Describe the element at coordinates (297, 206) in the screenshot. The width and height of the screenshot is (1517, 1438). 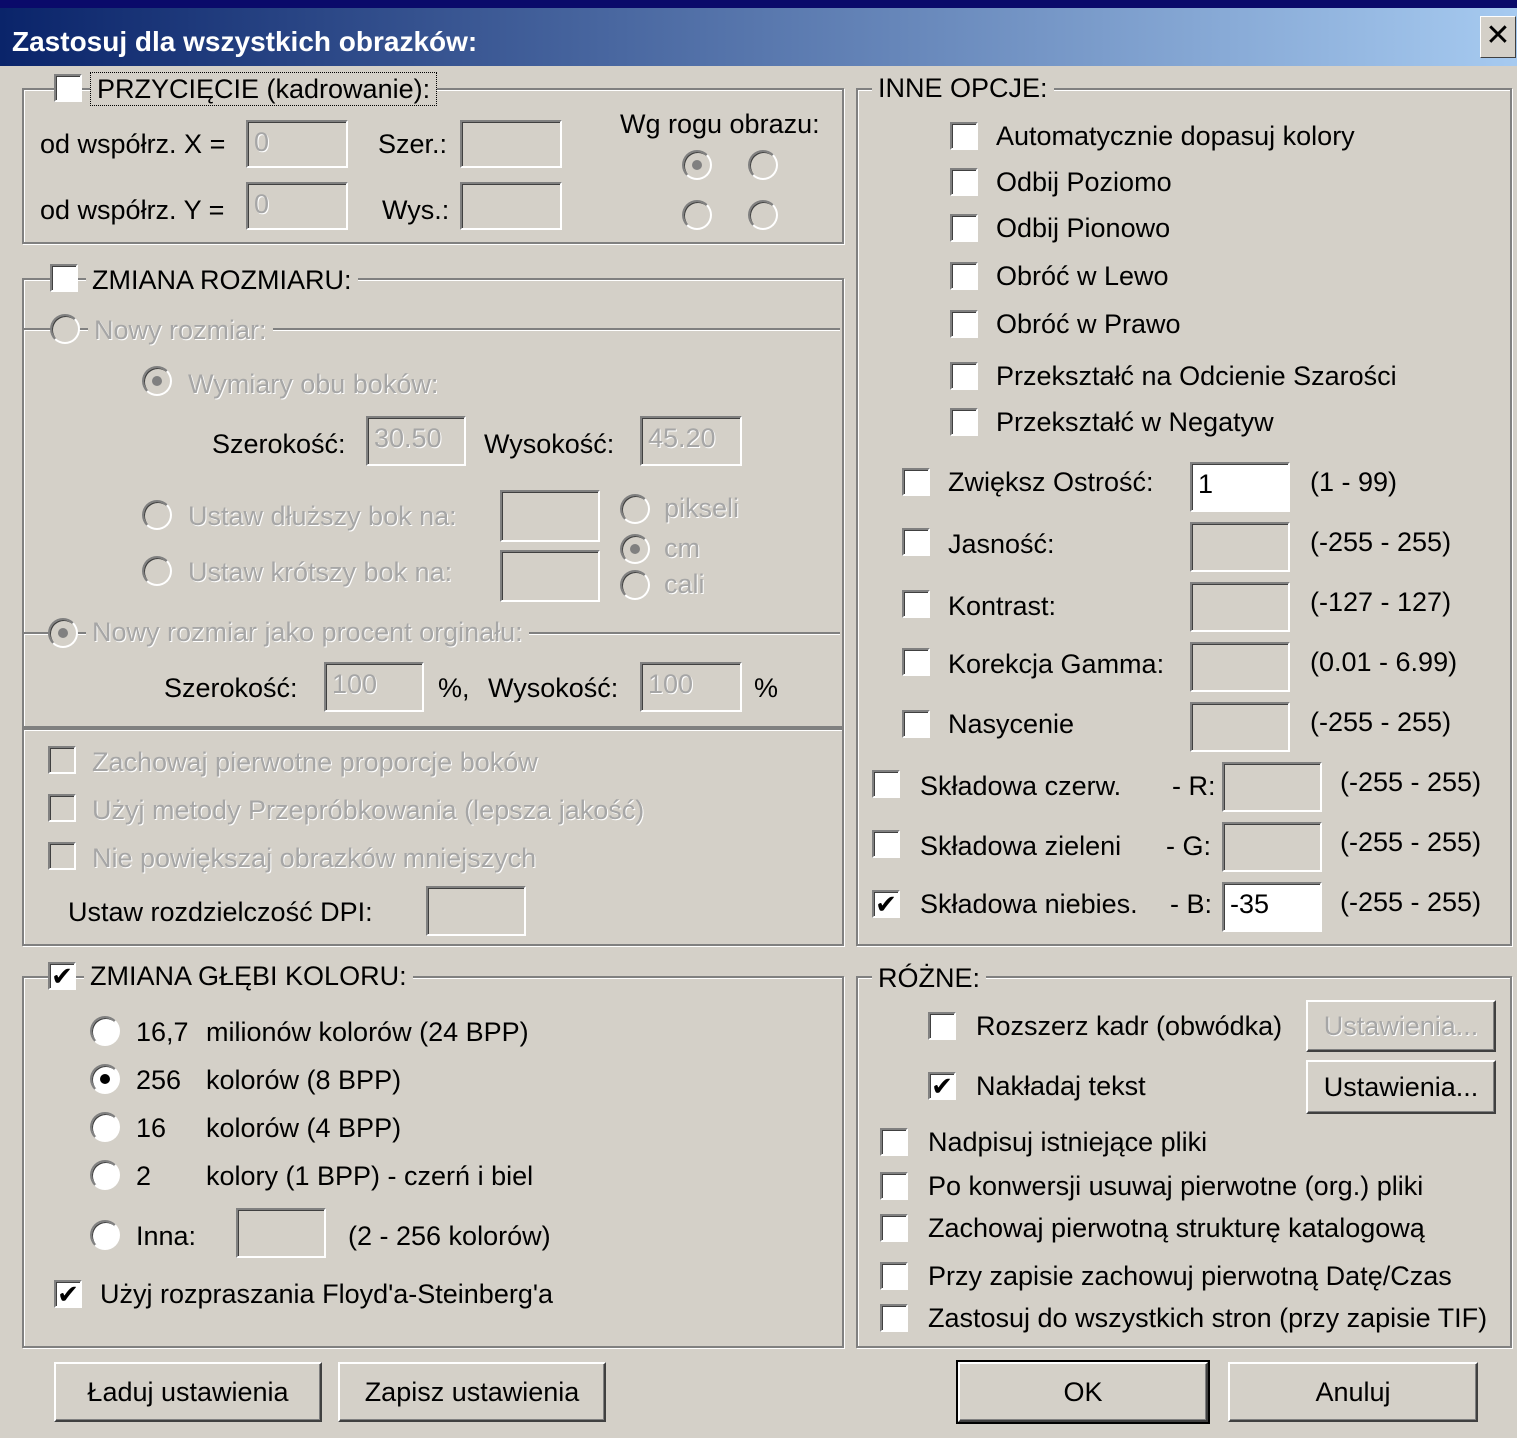
I see `crop-y-field: 0` at that location.